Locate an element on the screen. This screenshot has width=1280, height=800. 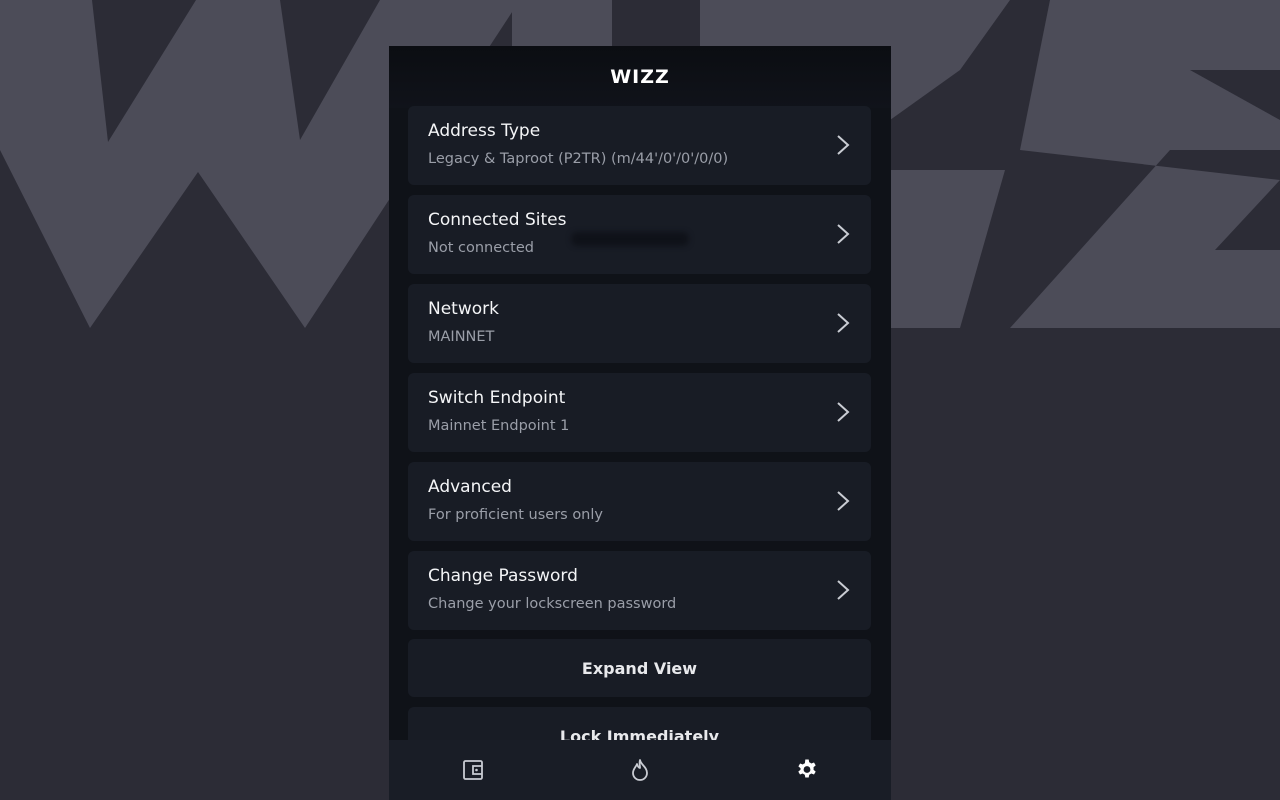
setting-advanced: Advanced For proficient users only is located at coordinates (639, 501).